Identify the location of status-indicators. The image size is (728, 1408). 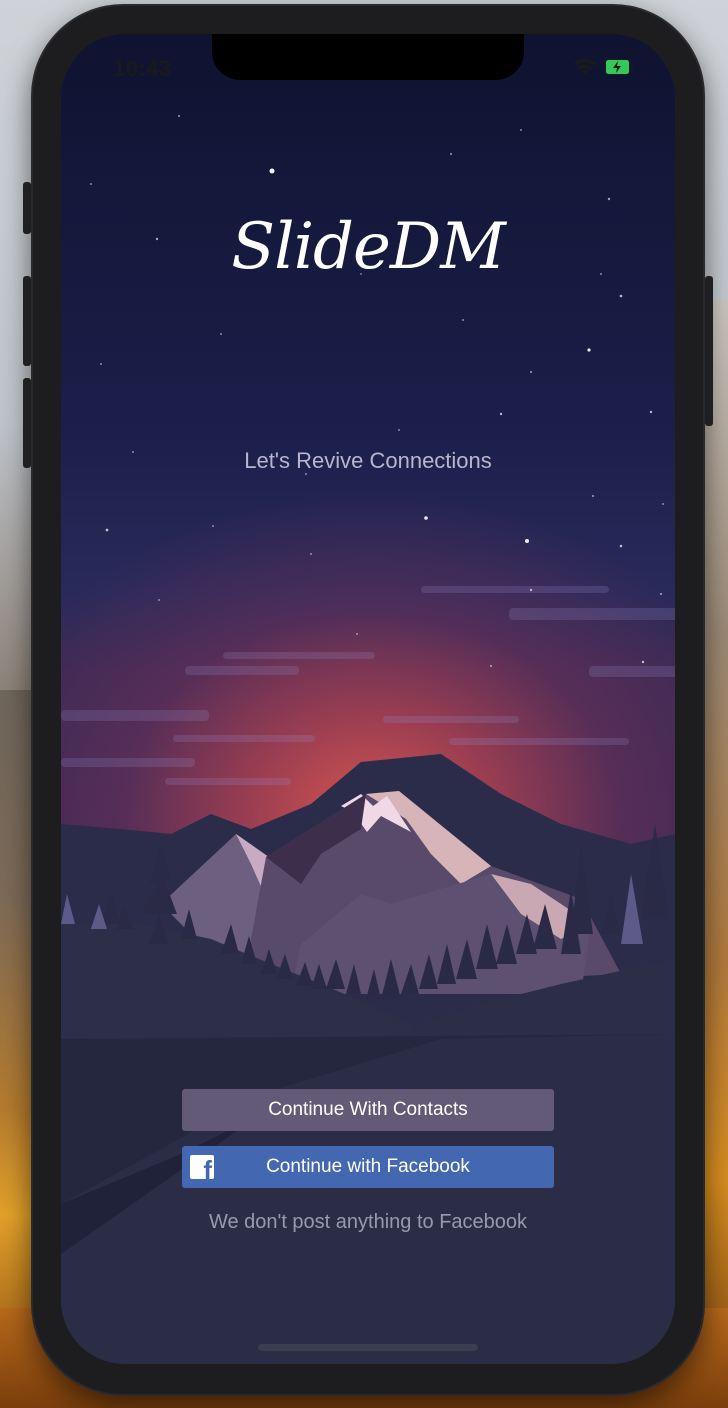
(603, 67).